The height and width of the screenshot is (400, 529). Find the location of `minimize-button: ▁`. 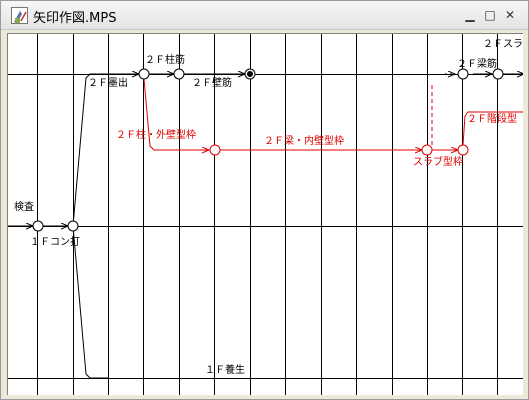

minimize-button: ▁ is located at coordinates (470, 15).